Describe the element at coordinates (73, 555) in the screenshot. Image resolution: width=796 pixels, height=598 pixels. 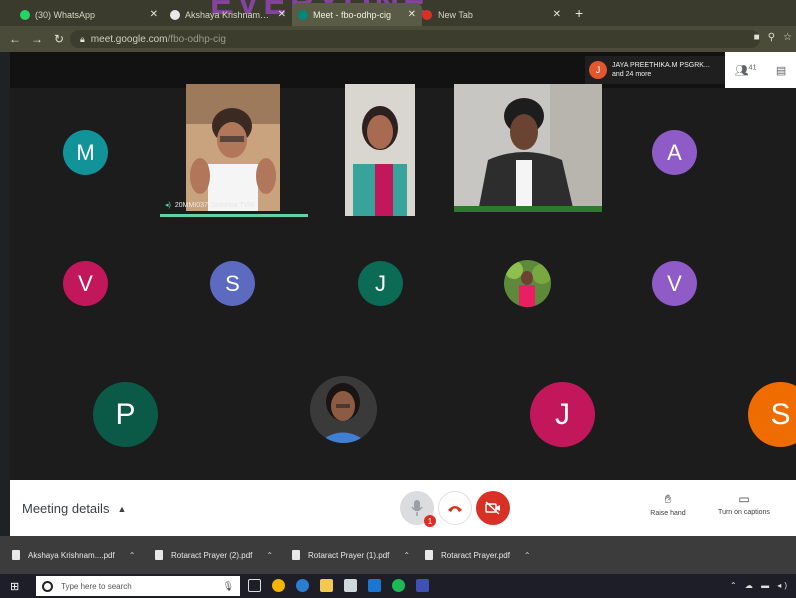
I see `download-item: Akshaya Krishnam....pdf ⌃` at that location.